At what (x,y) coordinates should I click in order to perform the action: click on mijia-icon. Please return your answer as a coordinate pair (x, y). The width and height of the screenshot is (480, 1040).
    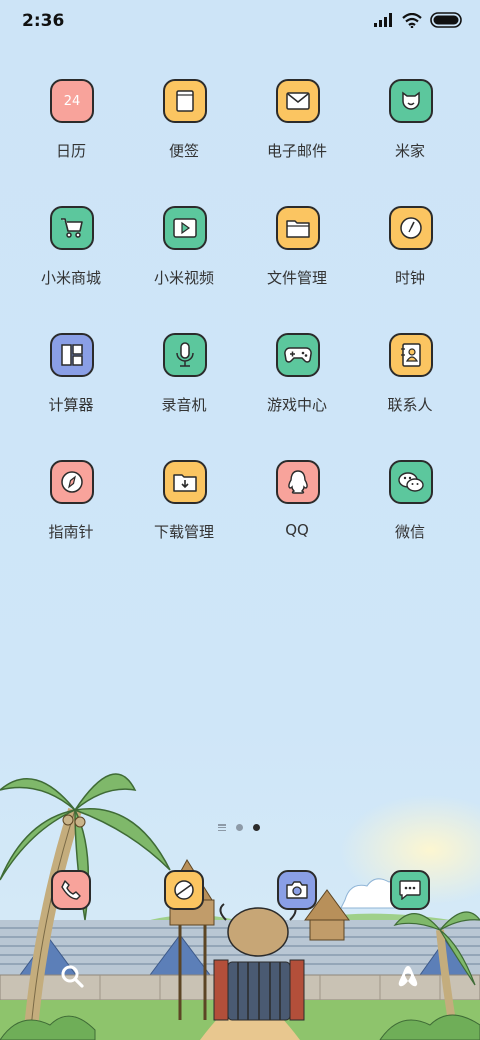
    Looking at the image, I should click on (411, 101).